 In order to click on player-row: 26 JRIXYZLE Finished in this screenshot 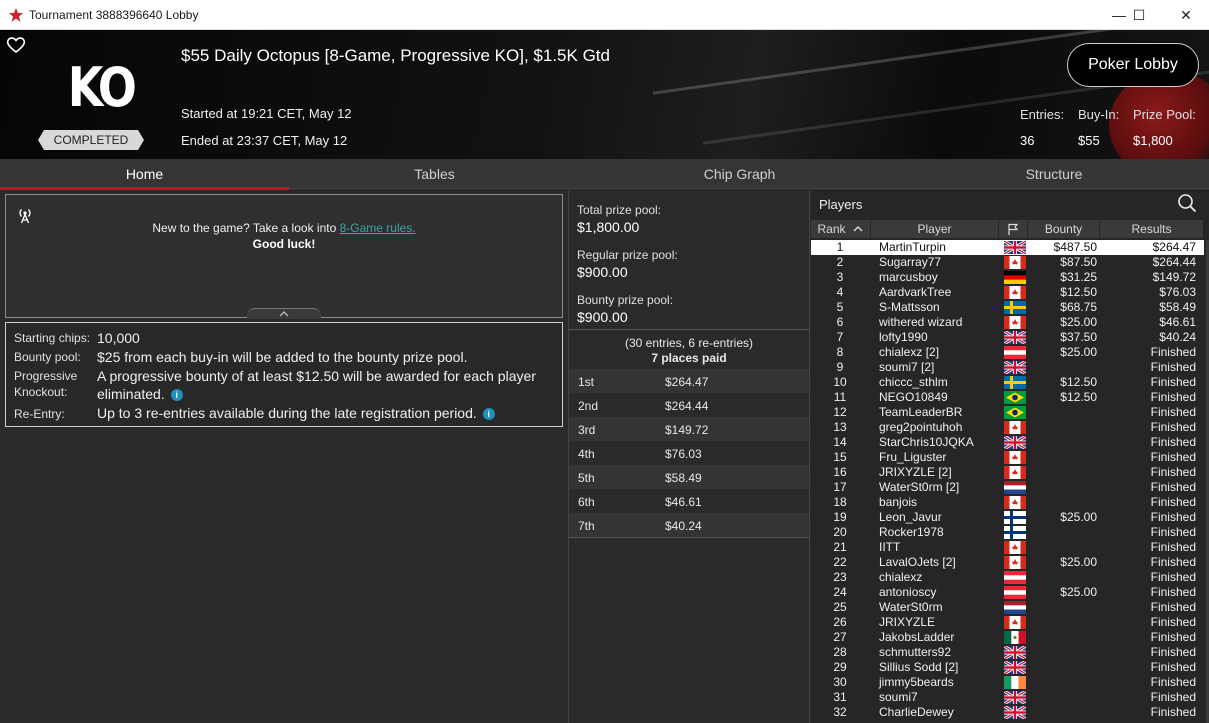, I will do `click(1007, 622)`.